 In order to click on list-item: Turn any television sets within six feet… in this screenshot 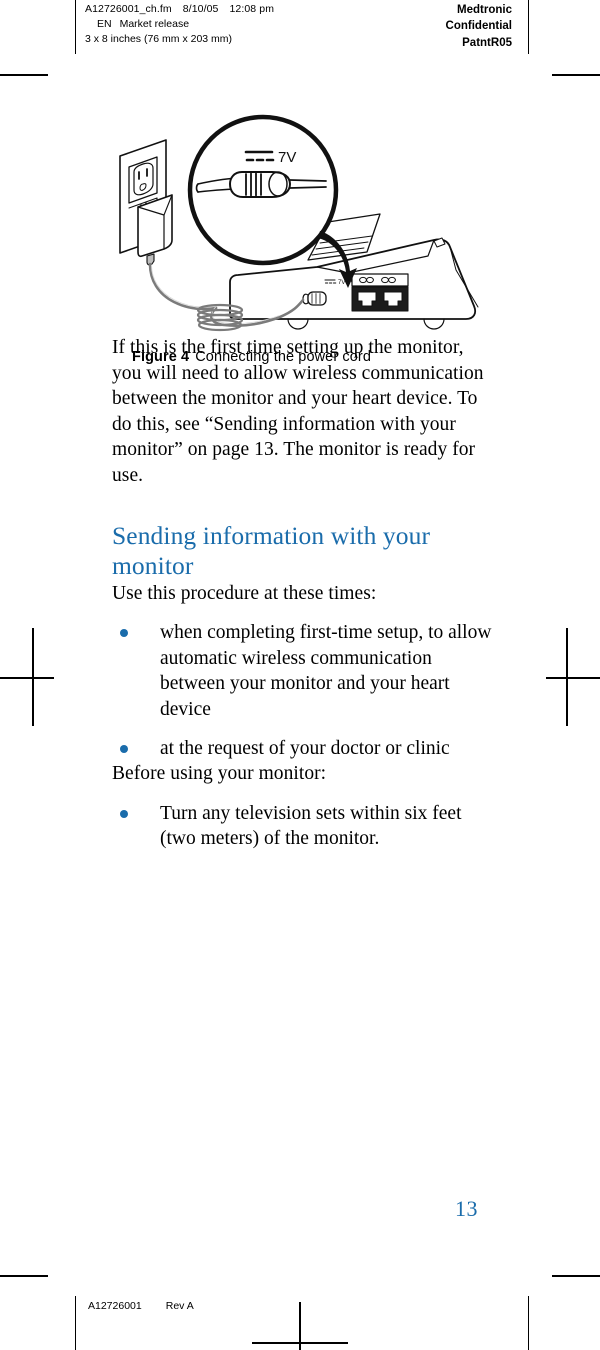, I will do `click(304, 826)`.